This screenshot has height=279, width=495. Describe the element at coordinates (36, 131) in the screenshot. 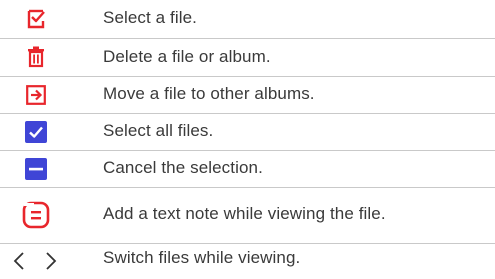

I see `check-all-icon` at that location.